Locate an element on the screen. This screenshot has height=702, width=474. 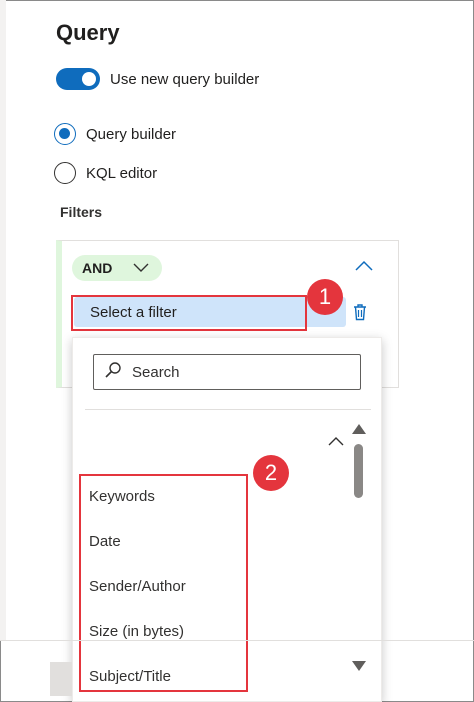
left-rule is located at coordinates (3, 320).